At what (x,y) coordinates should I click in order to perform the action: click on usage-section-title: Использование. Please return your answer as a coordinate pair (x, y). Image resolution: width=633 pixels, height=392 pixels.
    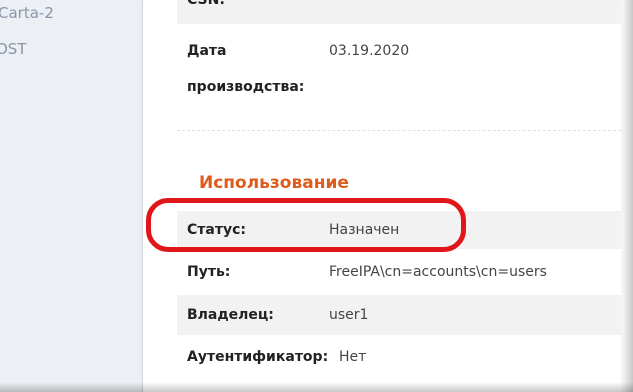
    Looking at the image, I should click on (274, 183).